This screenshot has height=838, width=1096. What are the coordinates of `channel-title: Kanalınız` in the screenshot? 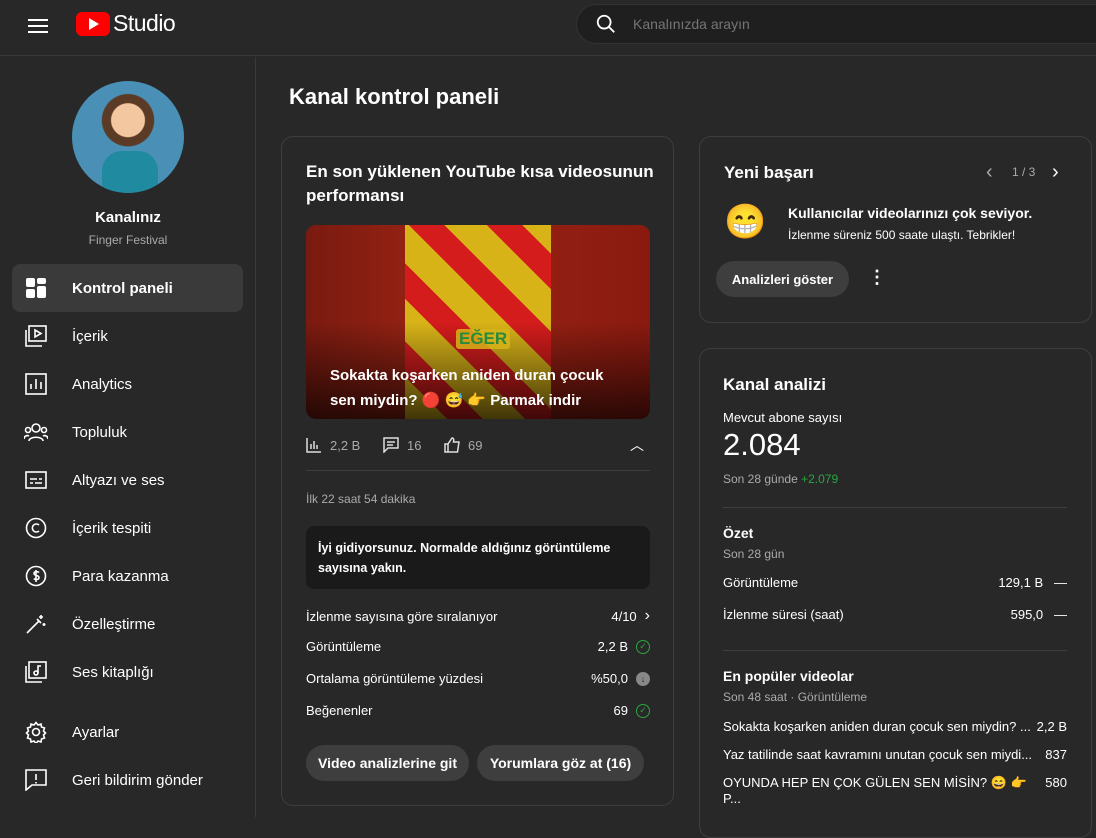 It's located at (128, 217).